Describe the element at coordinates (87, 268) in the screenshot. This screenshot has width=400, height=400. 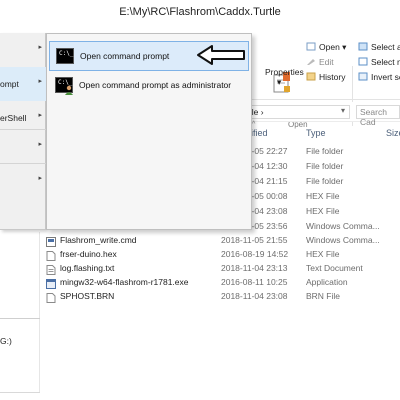
I see `file-name: log.flashing.txt` at that location.